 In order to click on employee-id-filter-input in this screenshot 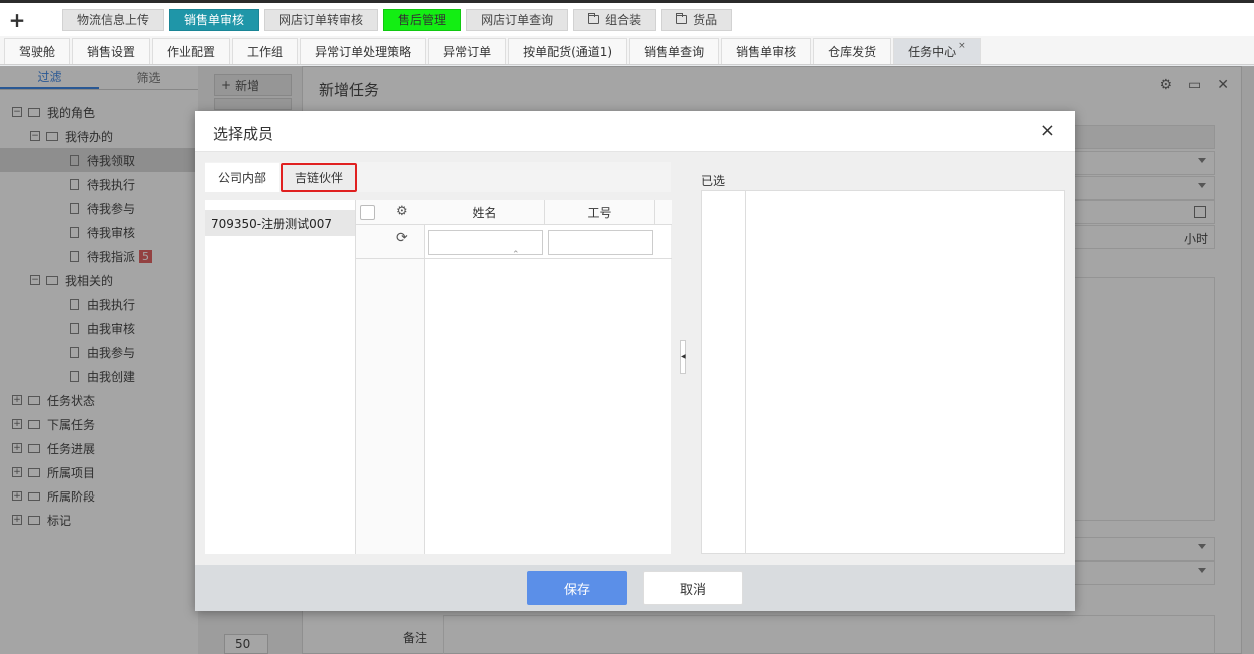, I will do `click(600, 242)`.